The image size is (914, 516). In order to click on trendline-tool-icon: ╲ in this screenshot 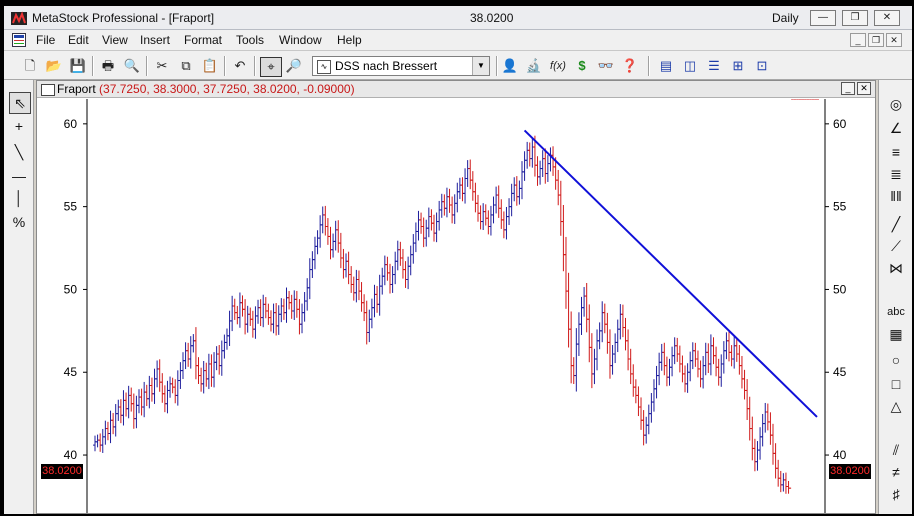, I will do `click(19, 152)`.